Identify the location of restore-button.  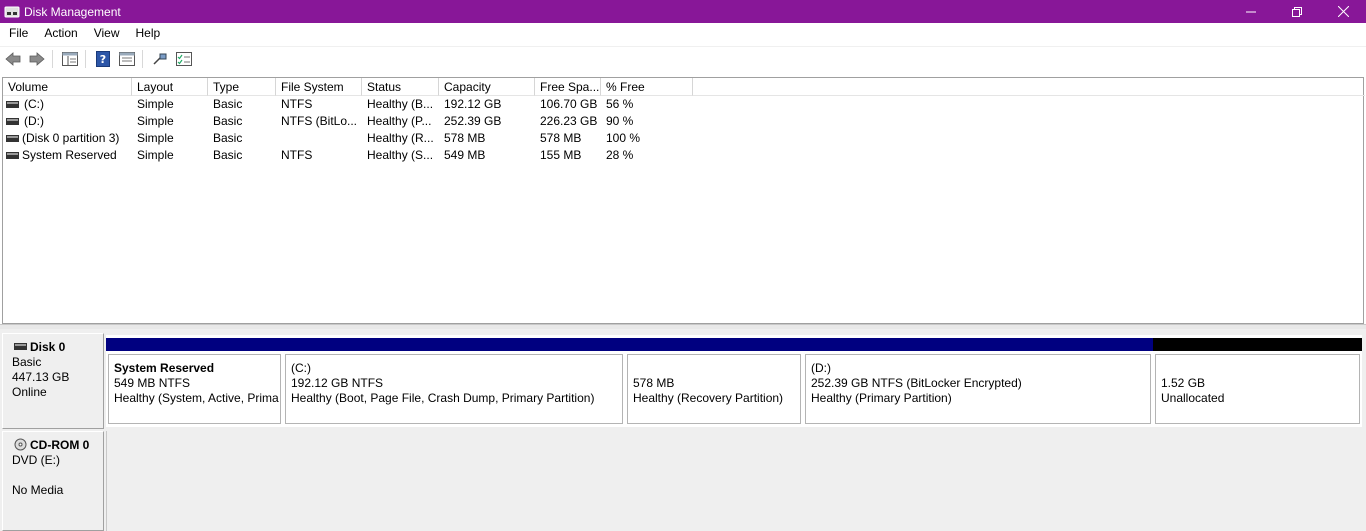
(1297, 11).